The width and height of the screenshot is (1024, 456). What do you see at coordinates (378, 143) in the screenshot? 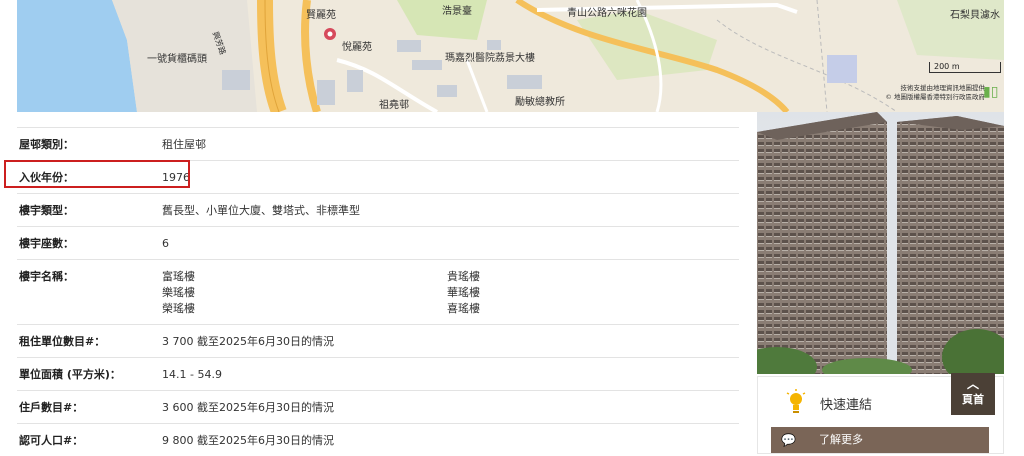
I see `info-row-estate-type: 屋邨類別： 租住屋邨` at bounding box center [378, 143].